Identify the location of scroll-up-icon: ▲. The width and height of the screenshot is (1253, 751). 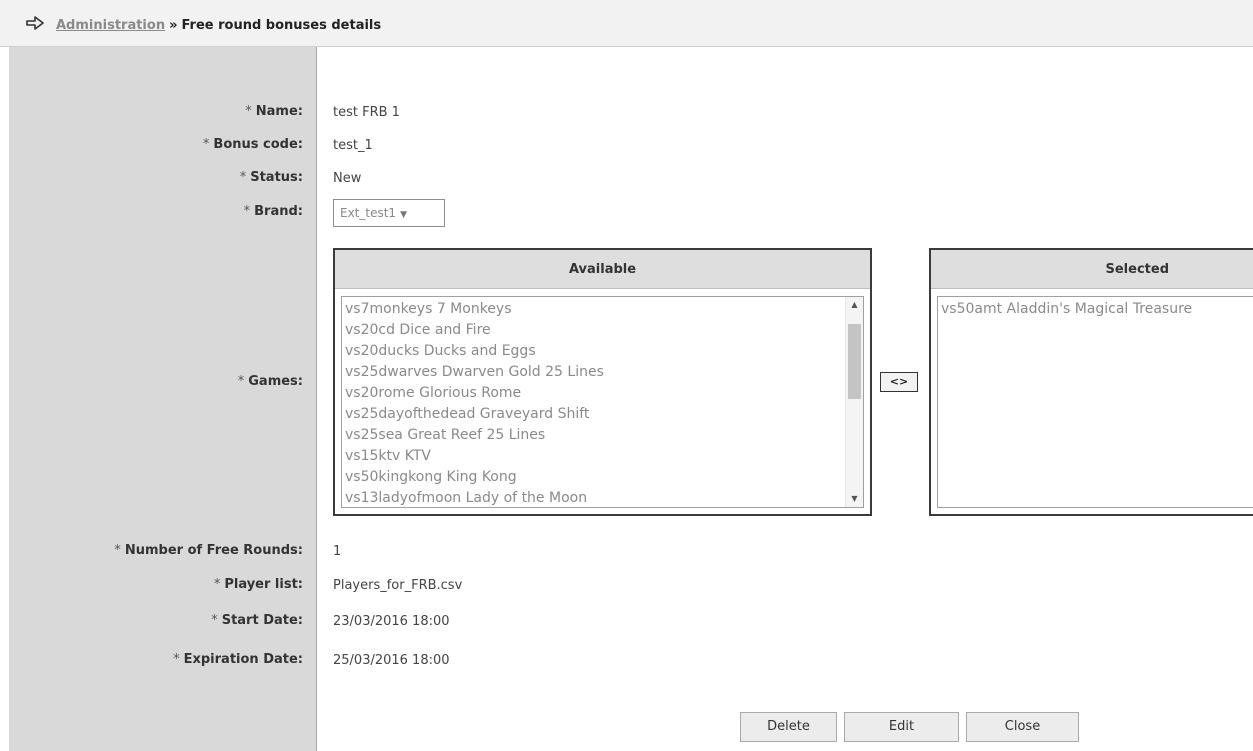
(854, 305).